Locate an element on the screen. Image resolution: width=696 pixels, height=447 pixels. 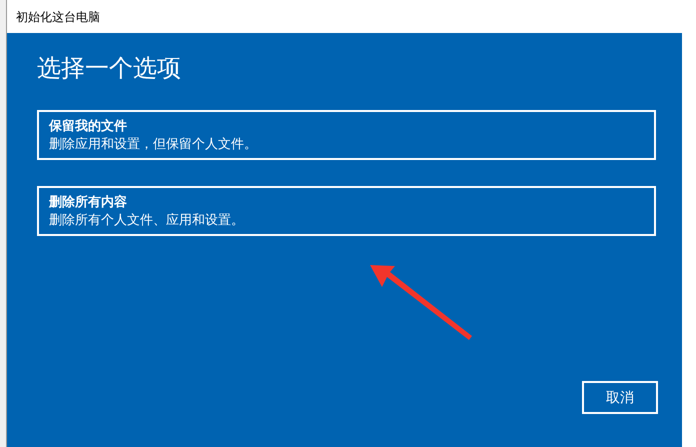
window-title: 初始化这台电脑 is located at coordinates (58, 17).